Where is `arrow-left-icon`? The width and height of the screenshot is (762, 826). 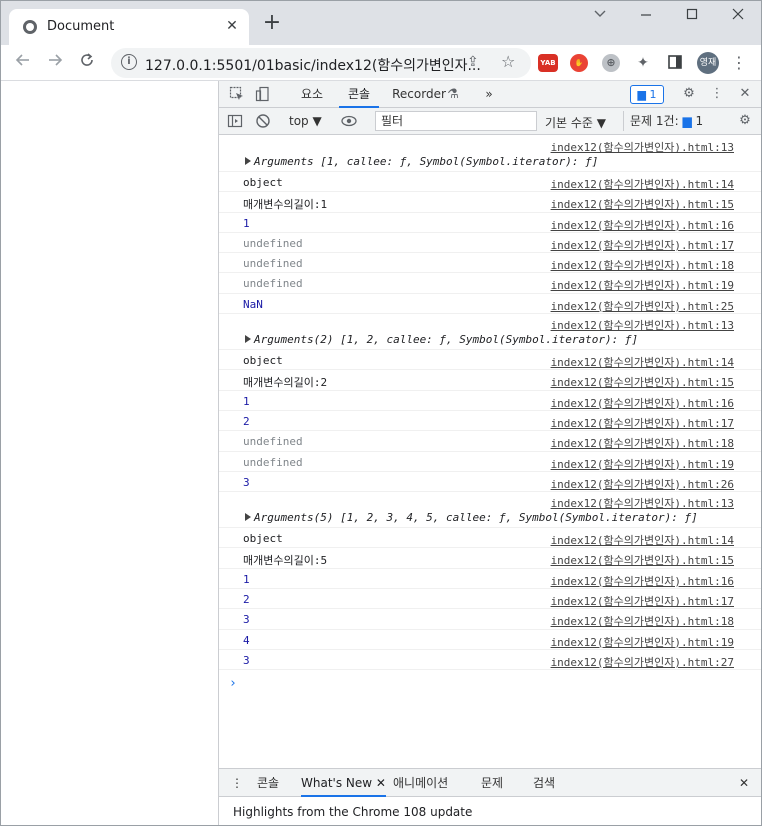
arrow-left-icon is located at coordinates (22, 60).